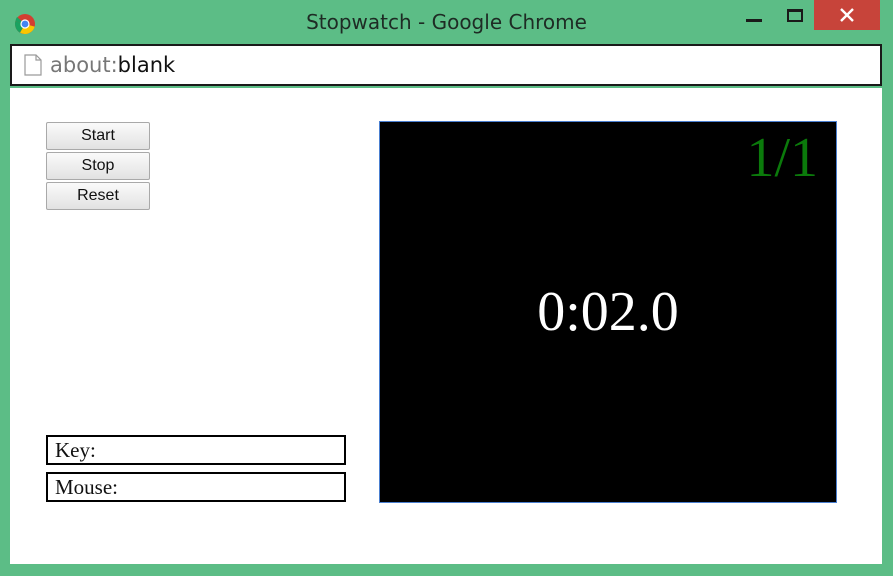 Image resolution: width=893 pixels, height=576 pixels. I want to click on minimize-icon, so click(754, 20).